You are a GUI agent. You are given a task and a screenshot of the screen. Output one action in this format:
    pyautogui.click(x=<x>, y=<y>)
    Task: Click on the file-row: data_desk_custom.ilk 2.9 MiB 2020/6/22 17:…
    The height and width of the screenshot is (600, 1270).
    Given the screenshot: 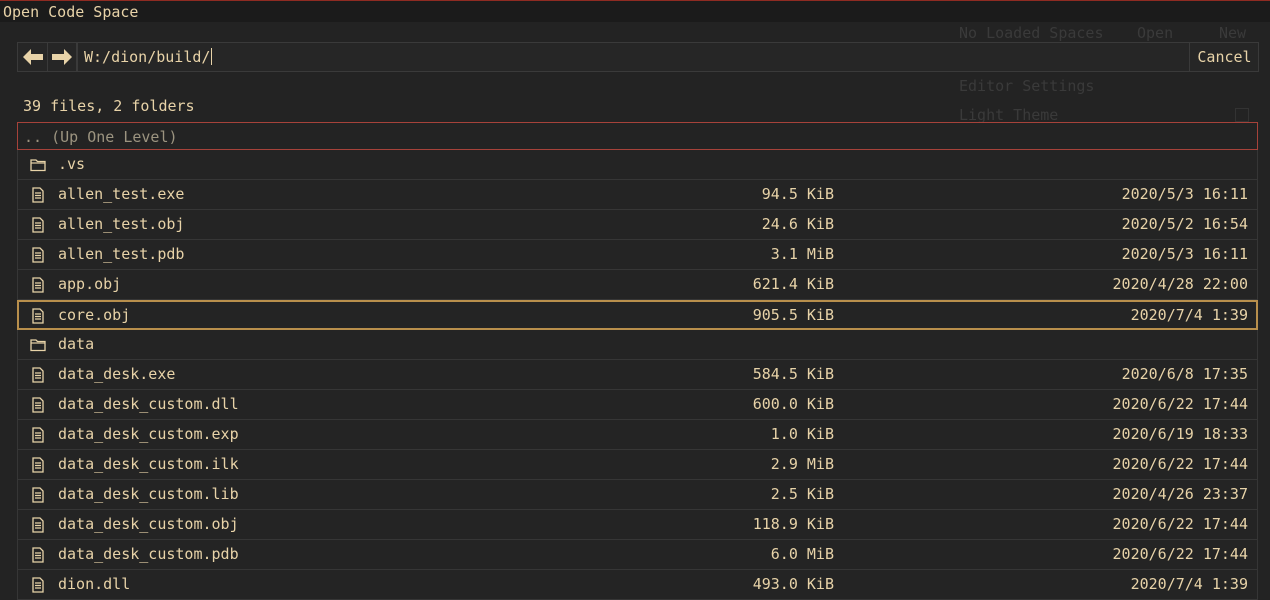 What is the action you would take?
    pyautogui.click(x=637, y=465)
    